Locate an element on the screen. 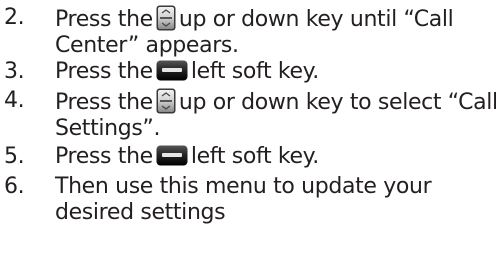 The width and height of the screenshot is (496, 266). step-number: 2. is located at coordinates (14, 17).